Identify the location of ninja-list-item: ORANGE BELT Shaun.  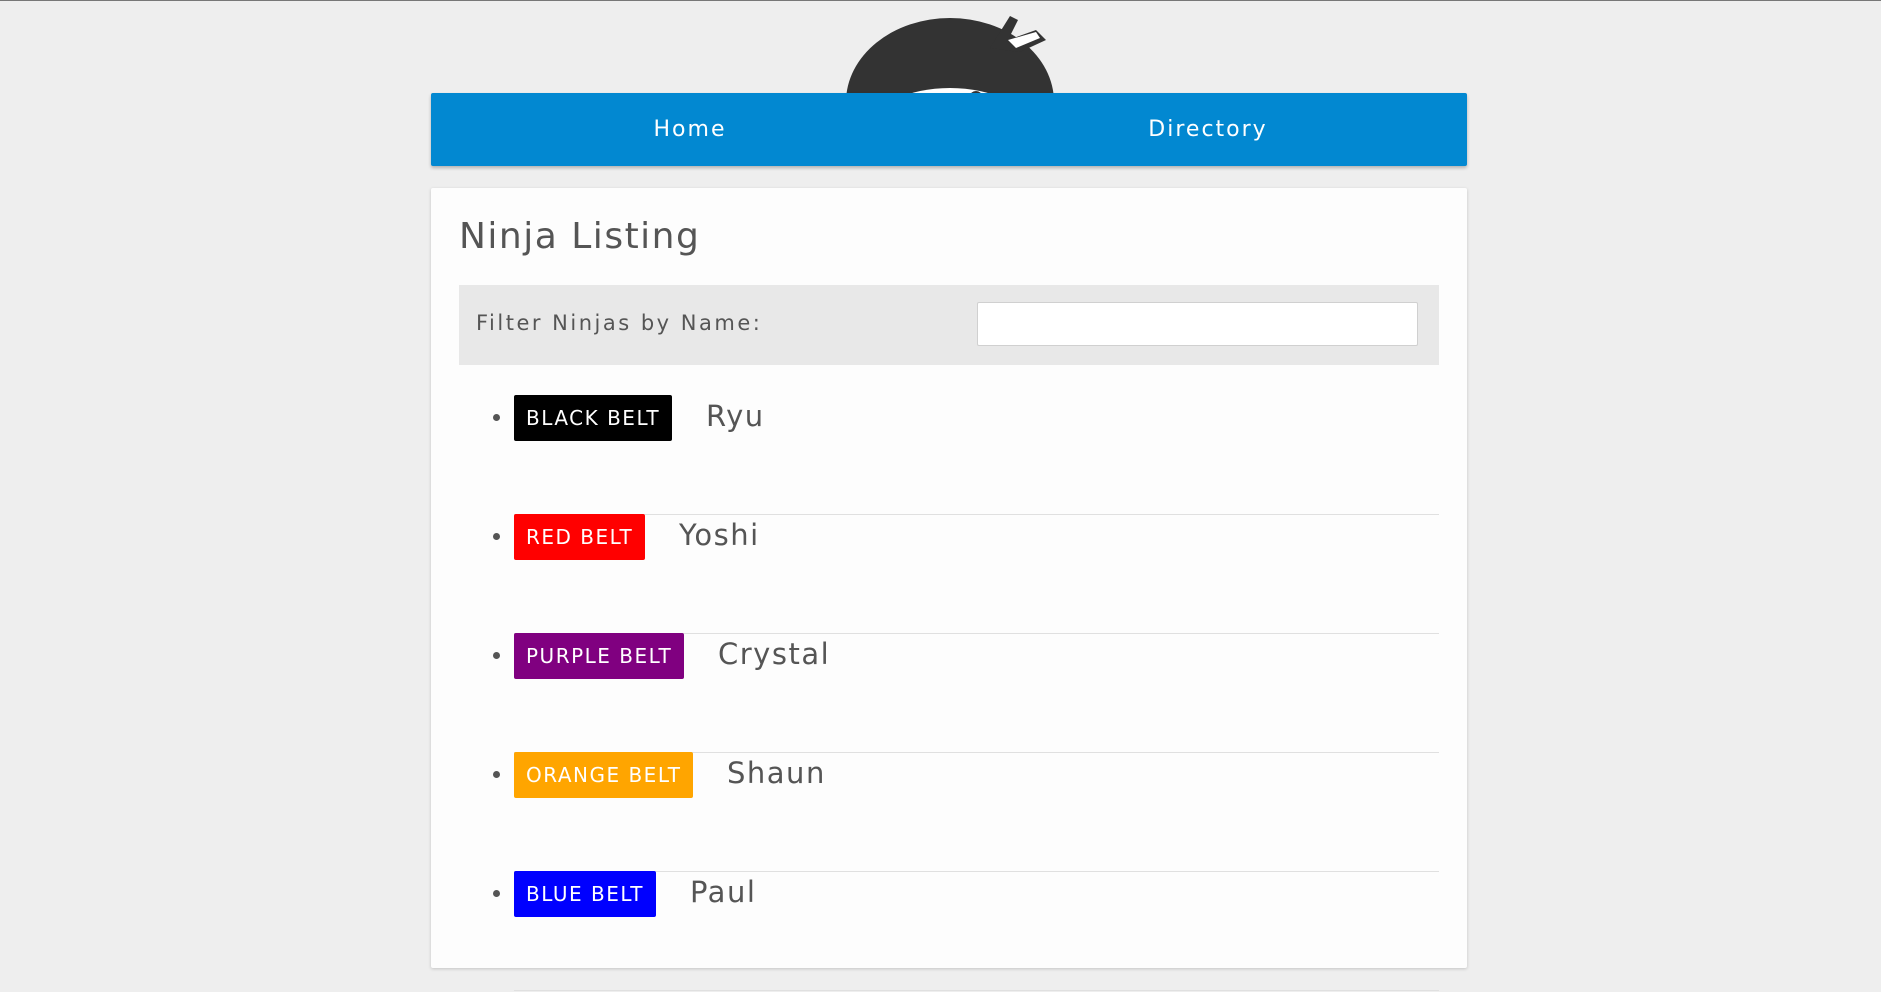
(966, 812).